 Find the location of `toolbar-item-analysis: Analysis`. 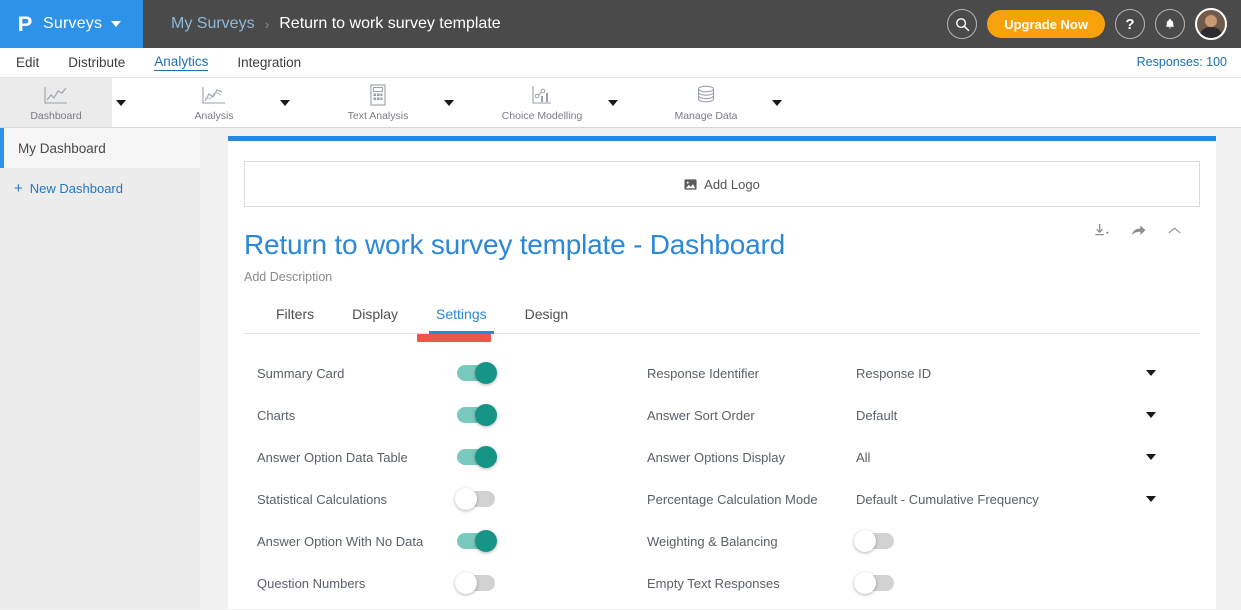

toolbar-item-analysis: Analysis is located at coordinates (214, 102).